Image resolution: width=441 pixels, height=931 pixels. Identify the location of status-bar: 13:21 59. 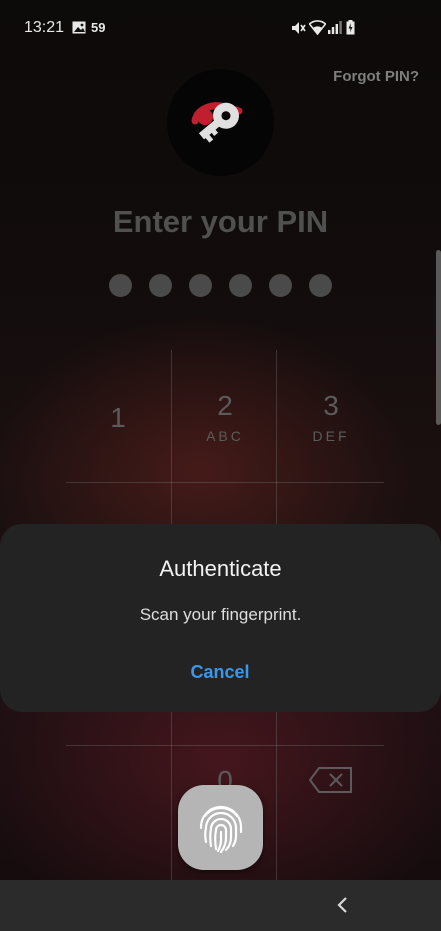
(220, 28).